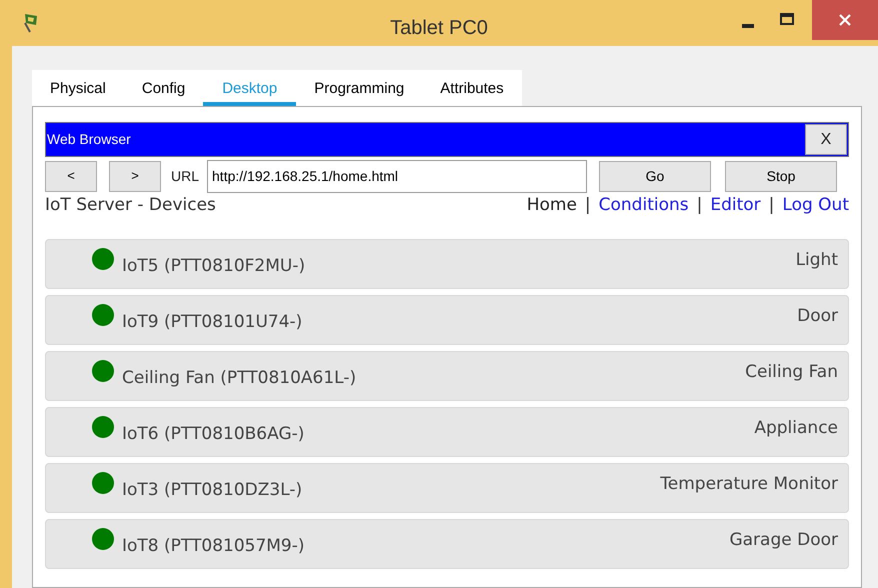 This screenshot has width=878, height=588. I want to click on go-button: Go, so click(655, 176).